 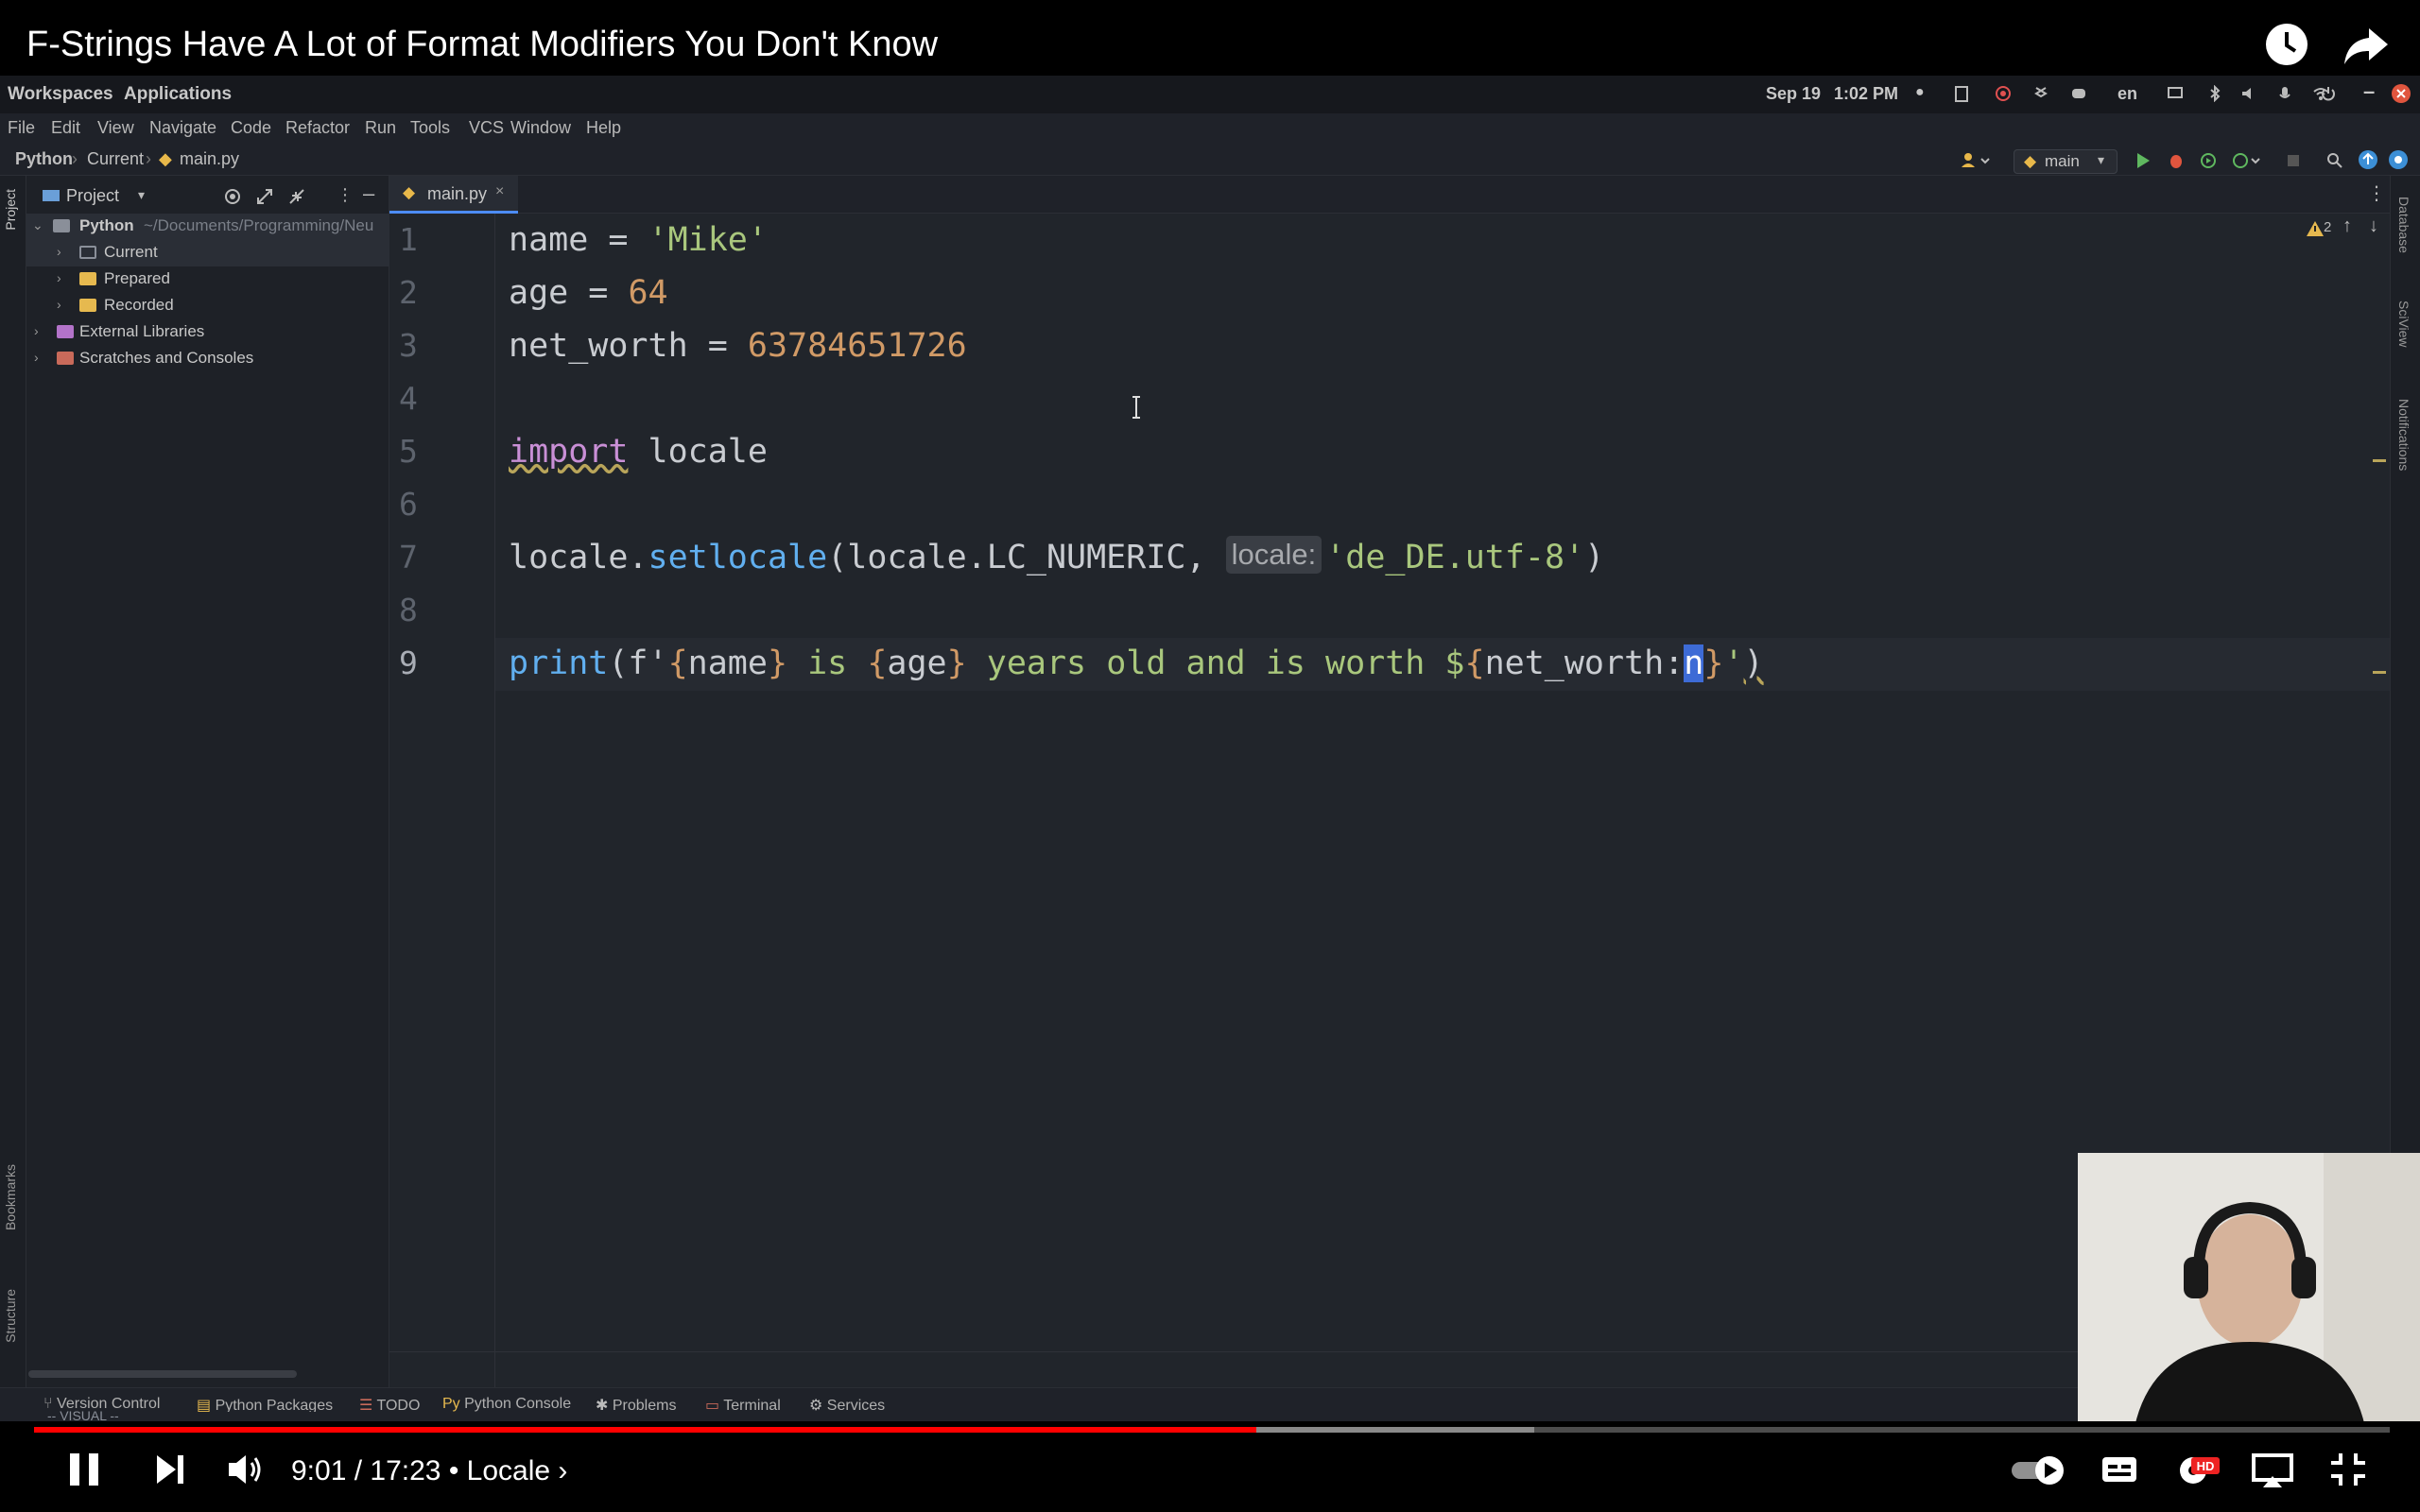 What do you see at coordinates (65, 128) in the screenshot?
I see `menu-edit: Edit` at bounding box center [65, 128].